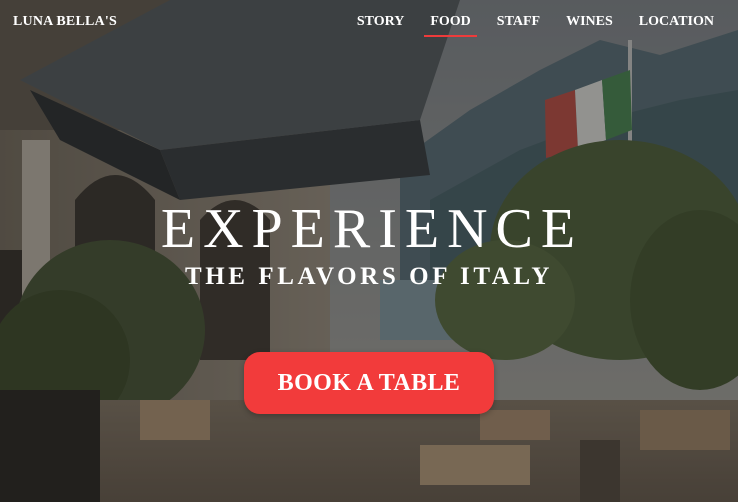  I want to click on book-table-button: BOOK A TABLE, so click(369, 383).